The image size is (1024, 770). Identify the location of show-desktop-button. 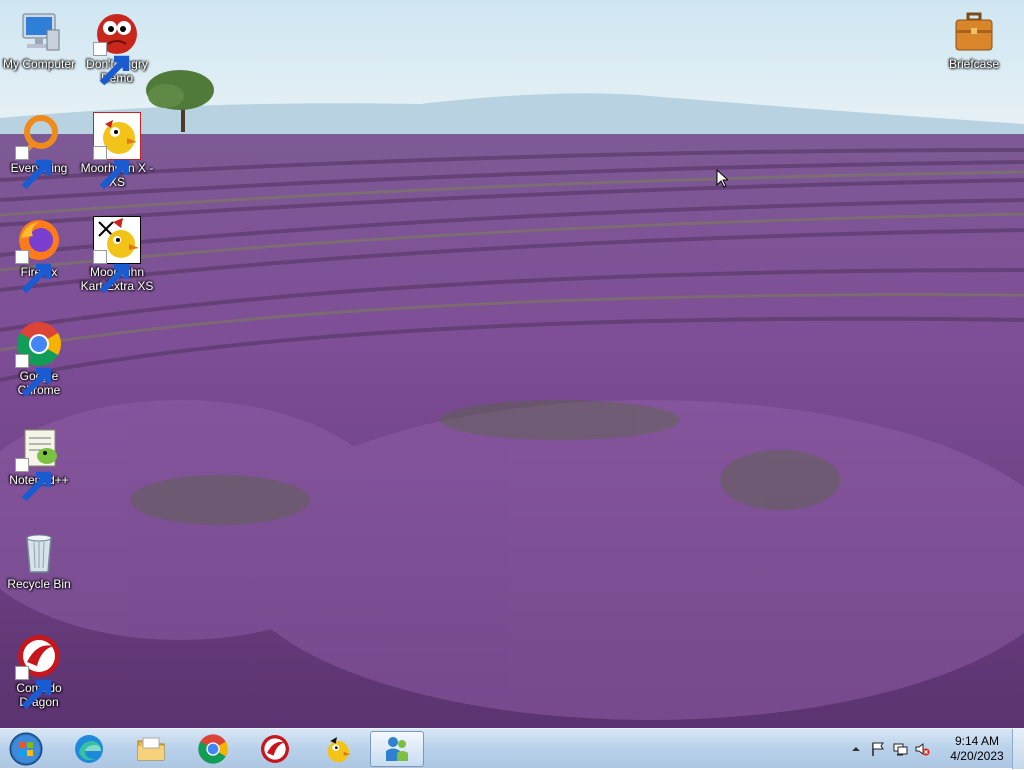
(1018, 749).